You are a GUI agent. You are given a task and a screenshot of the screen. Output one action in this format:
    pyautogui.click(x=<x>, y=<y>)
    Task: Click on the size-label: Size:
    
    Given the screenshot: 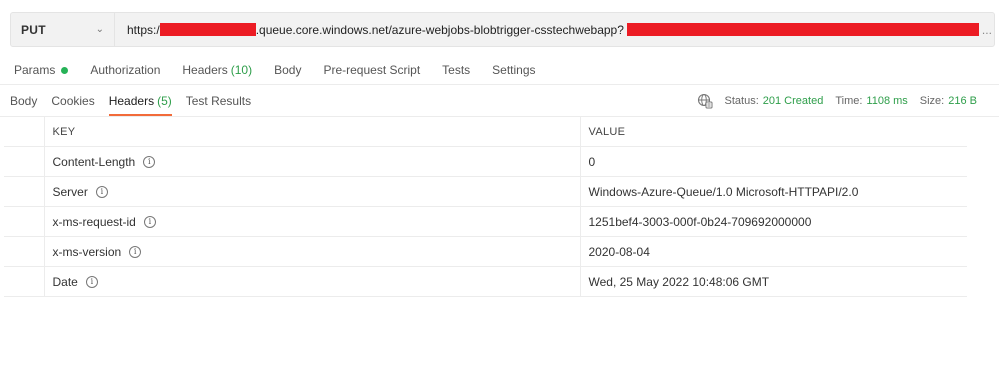 What is the action you would take?
    pyautogui.click(x=932, y=100)
    